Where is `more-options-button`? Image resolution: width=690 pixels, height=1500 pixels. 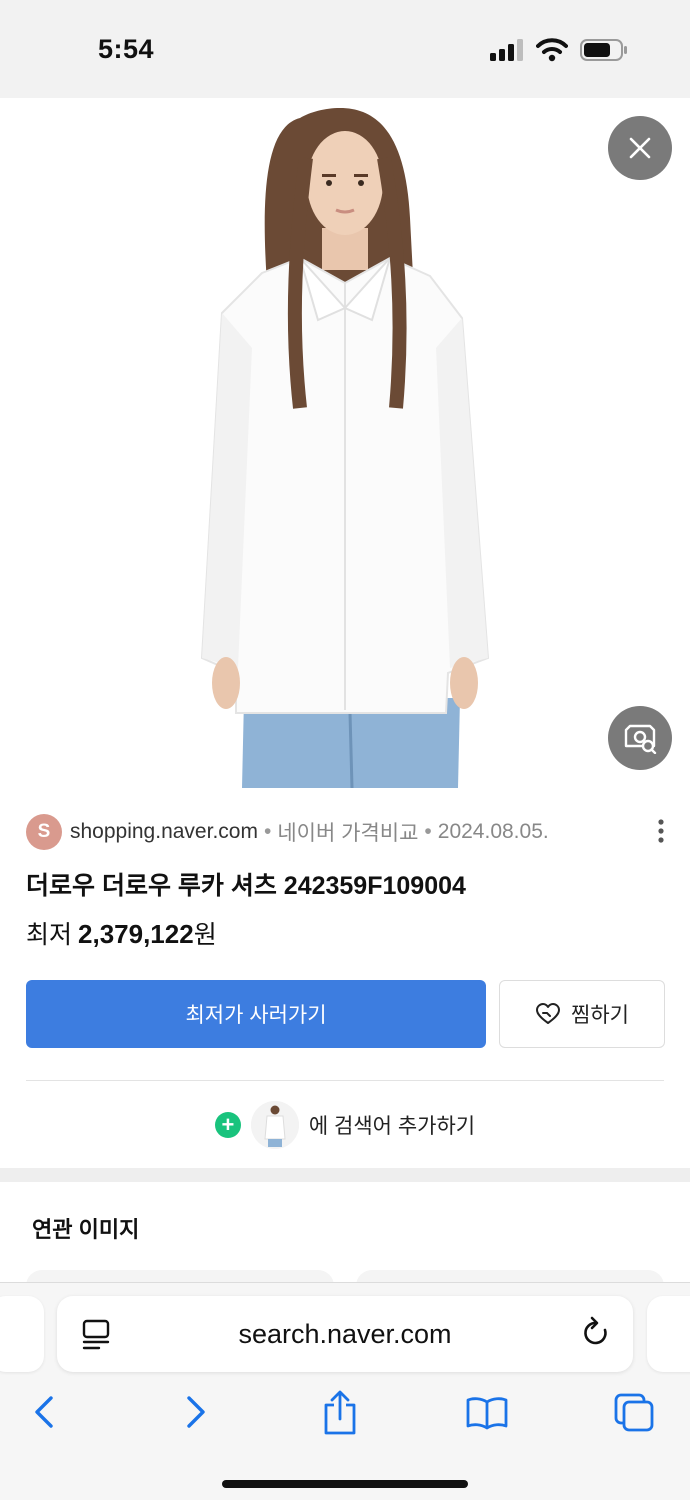
more-options-button is located at coordinates (661, 833).